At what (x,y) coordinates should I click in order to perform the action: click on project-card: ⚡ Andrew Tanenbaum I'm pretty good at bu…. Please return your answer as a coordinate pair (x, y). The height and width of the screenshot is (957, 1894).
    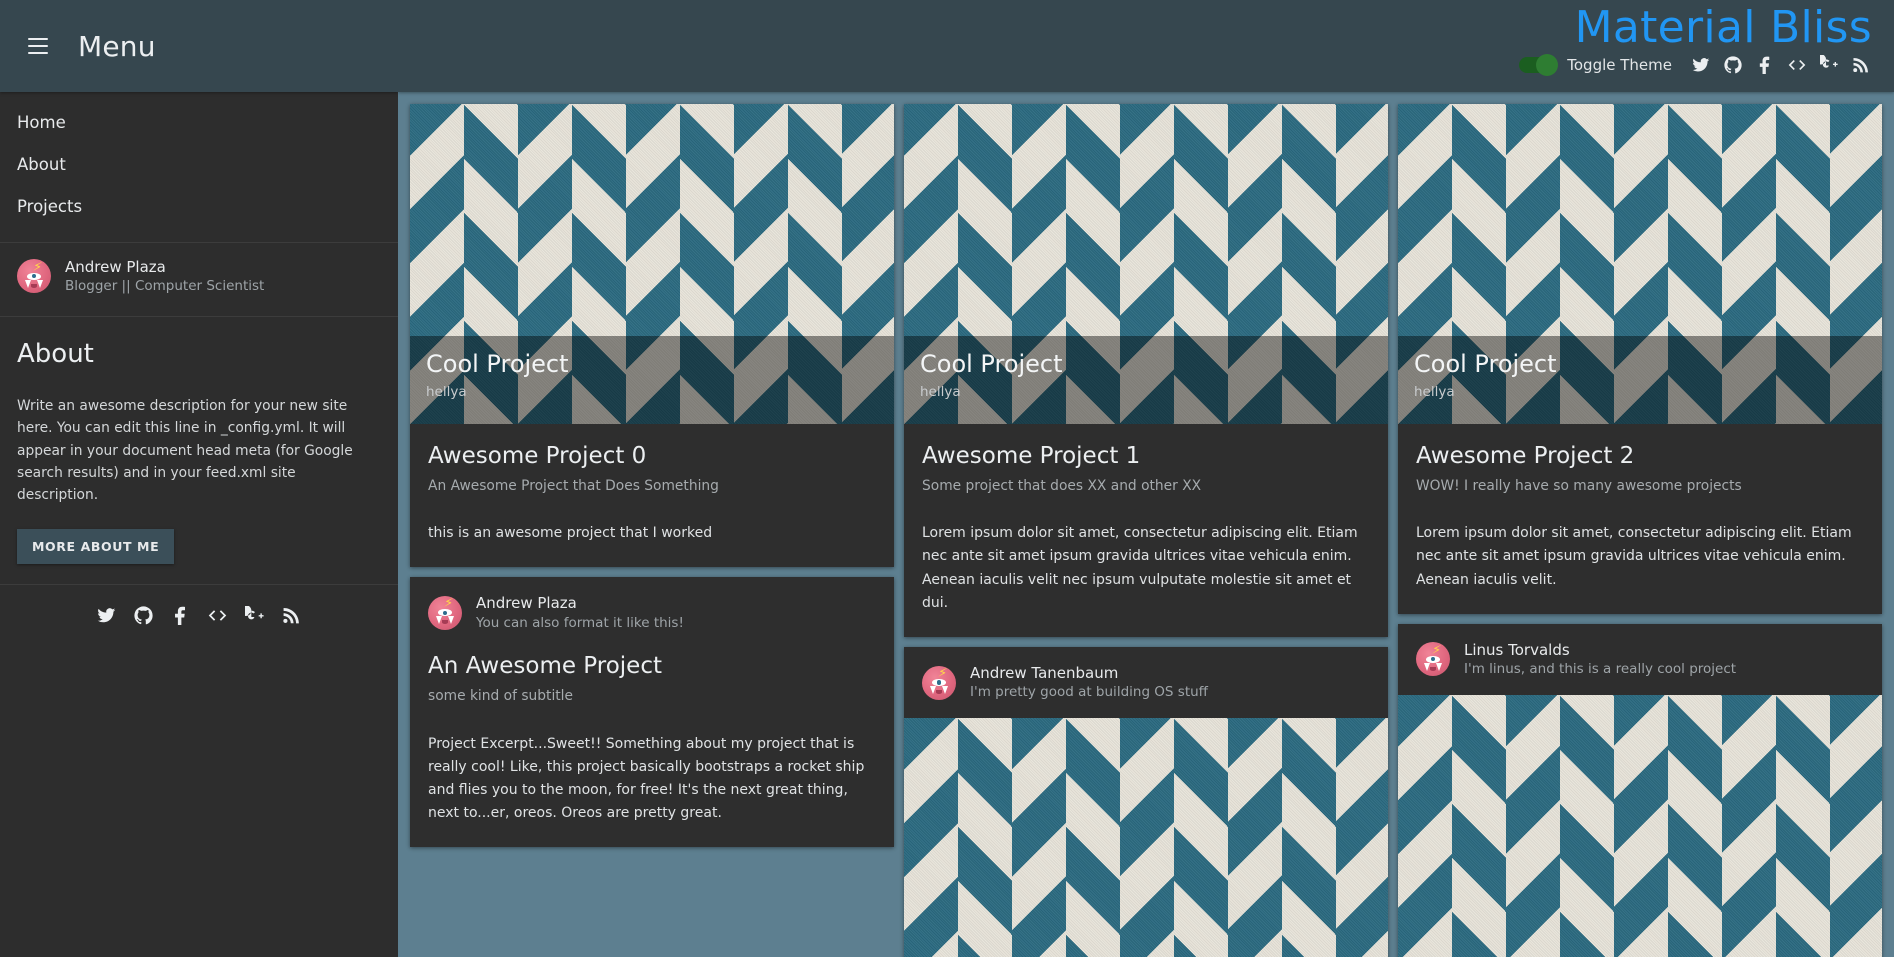
    Looking at the image, I should click on (1146, 802).